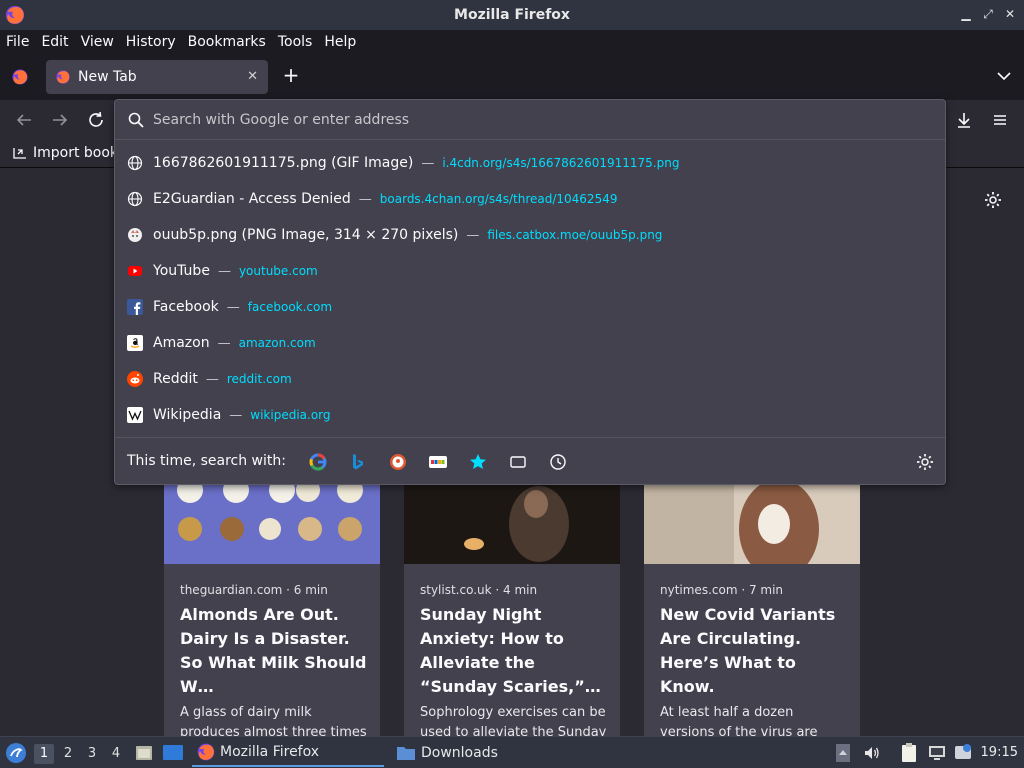  Describe the element at coordinates (530, 307) in the screenshot. I see `url-result-row: Facebook — facebook.com` at that location.